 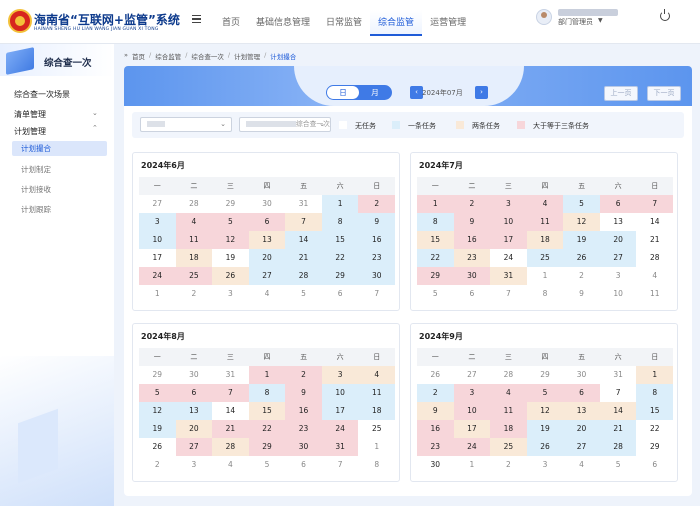 What do you see at coordinates (59, 148) in the screenshot?
I see `sidebar-sub-match: 计划撮合` at bounding box center [59, 148].